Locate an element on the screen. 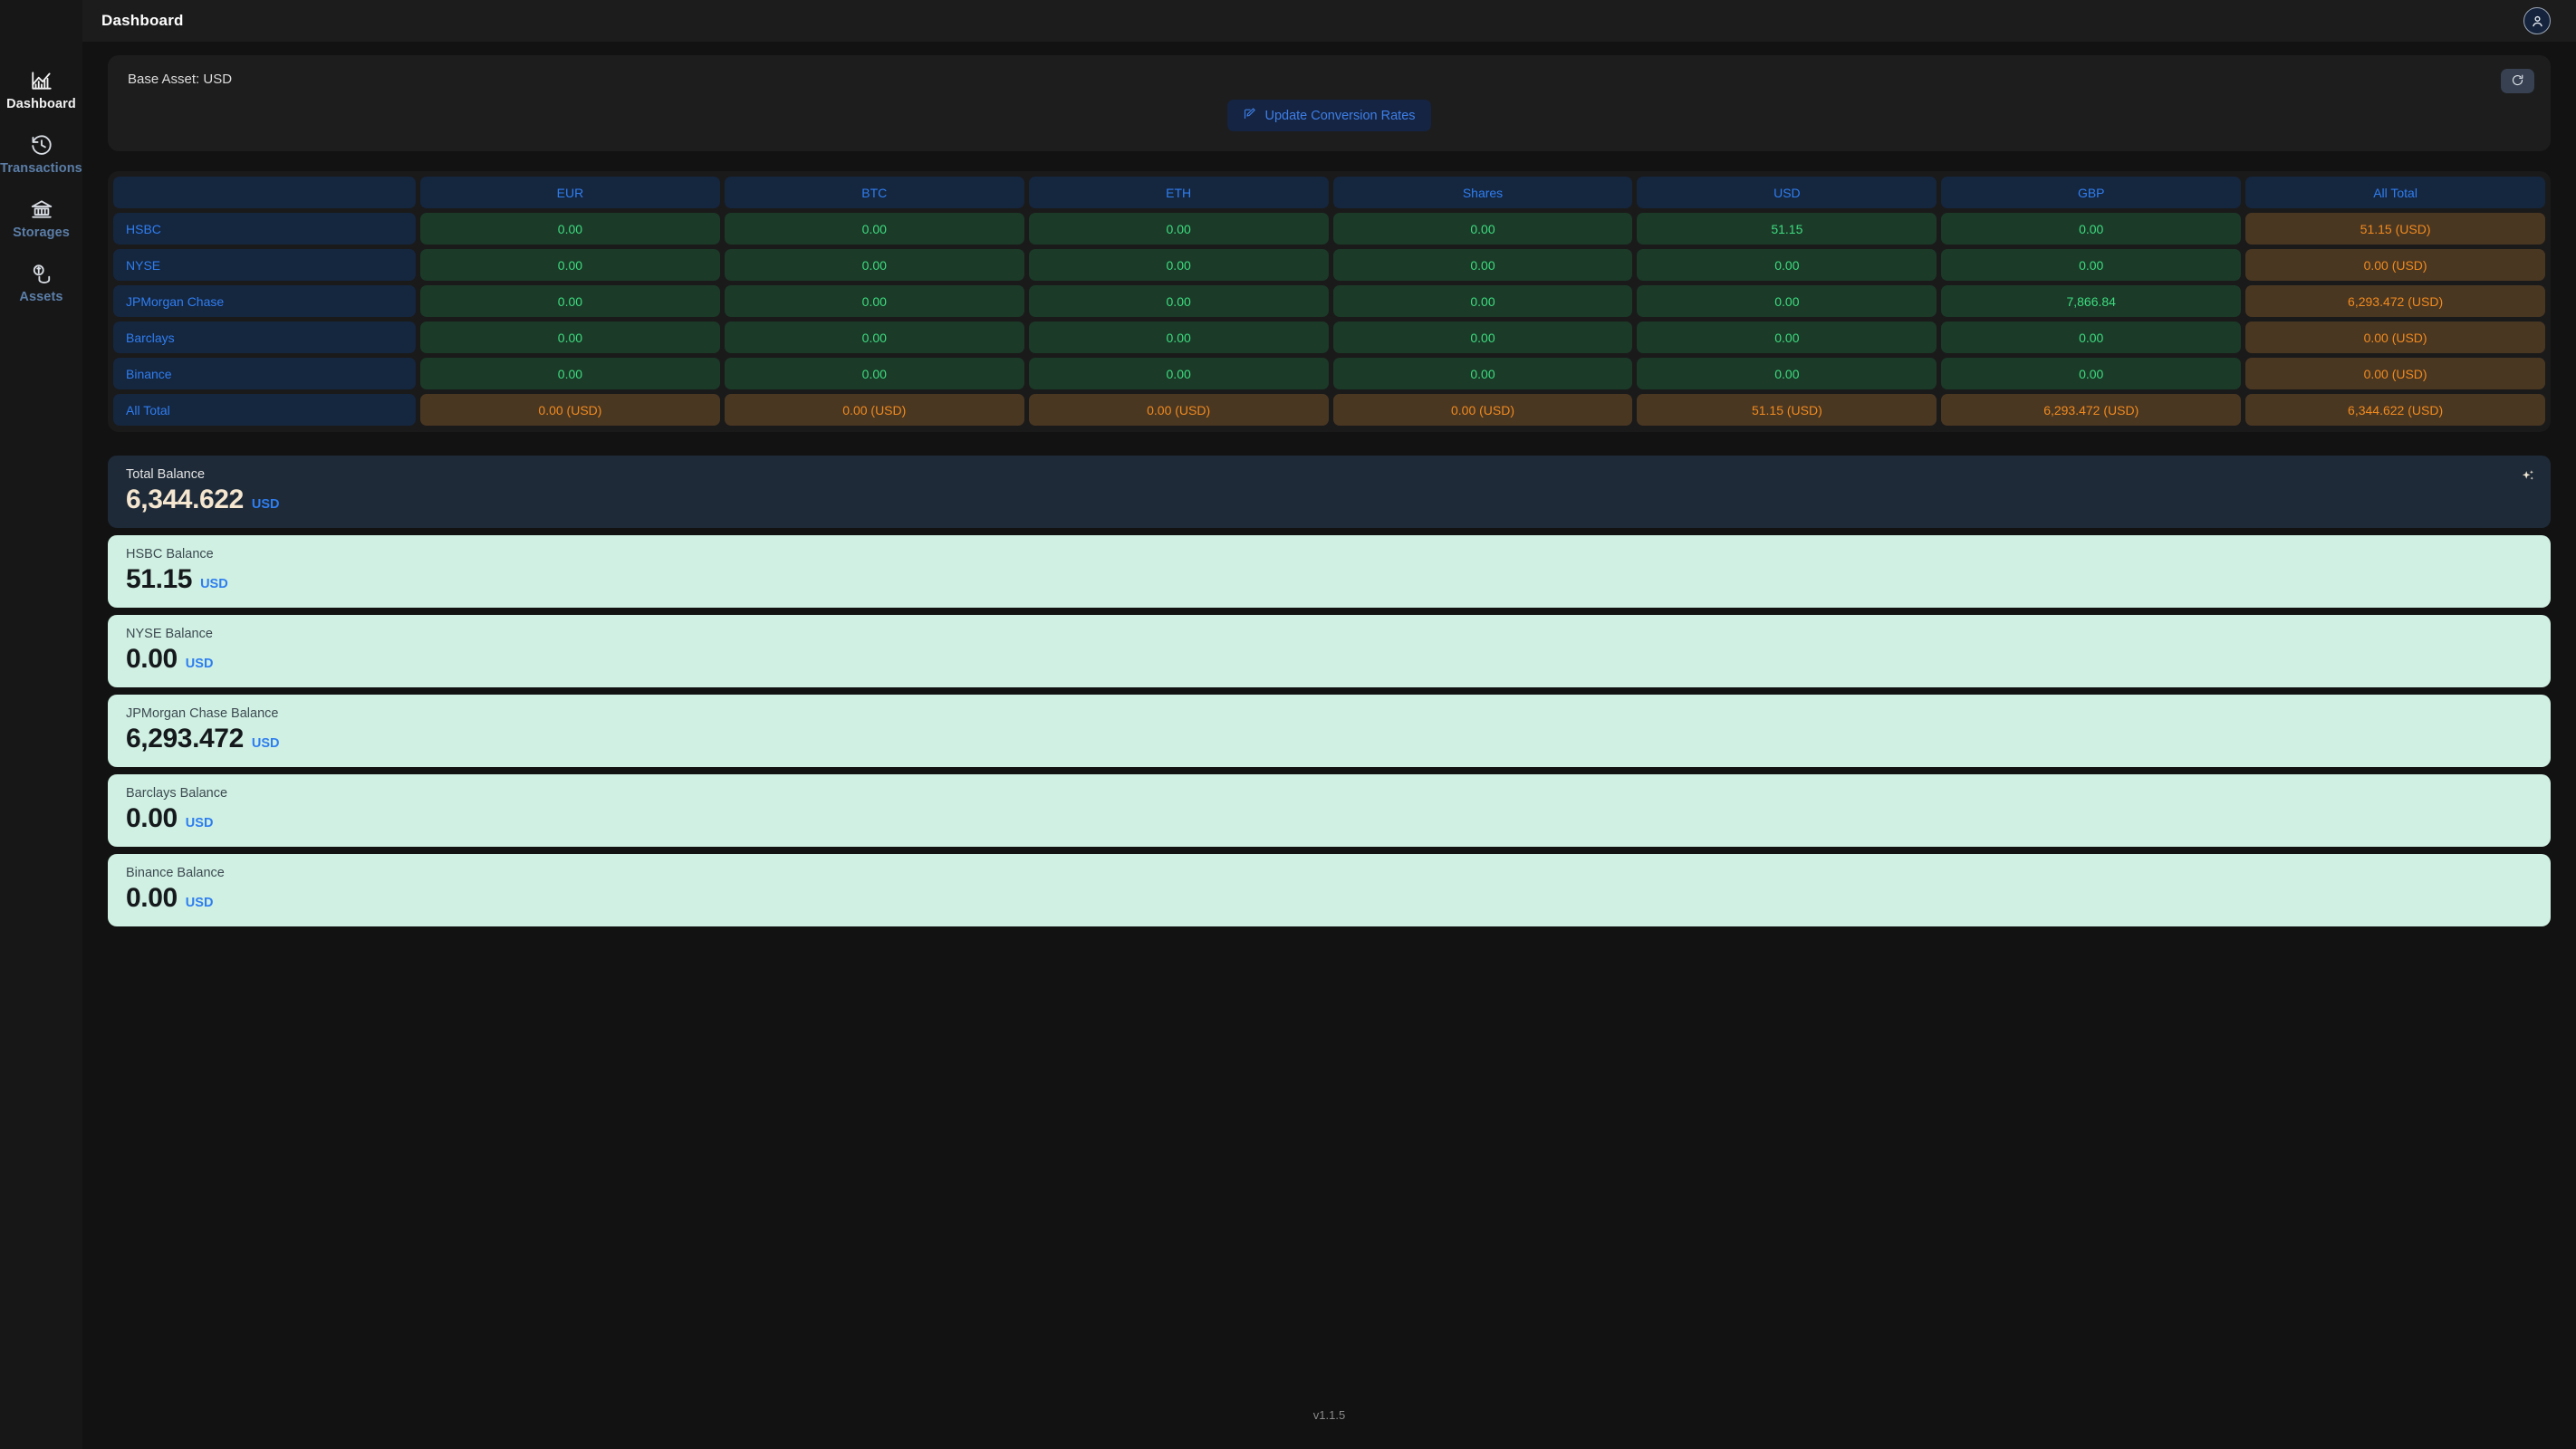 This screenshot has width=2576, height=1449. matrix-column-header: USD is located at coordinates (1787, 192).